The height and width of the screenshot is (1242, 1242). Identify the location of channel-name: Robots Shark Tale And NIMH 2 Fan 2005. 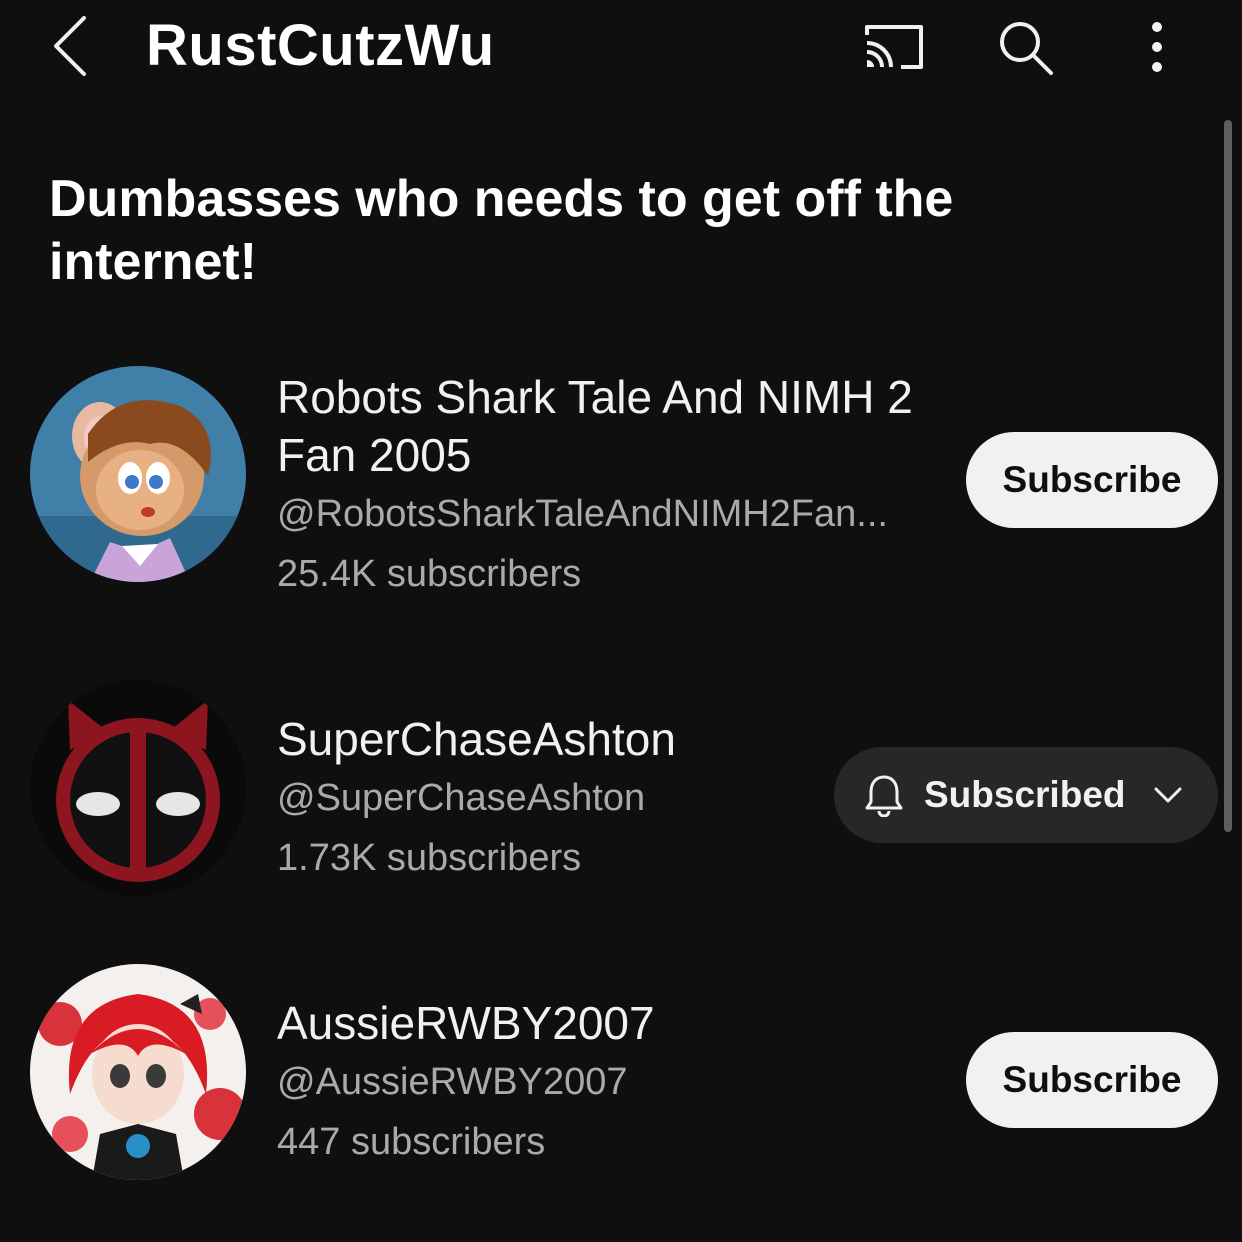
(595, 426).